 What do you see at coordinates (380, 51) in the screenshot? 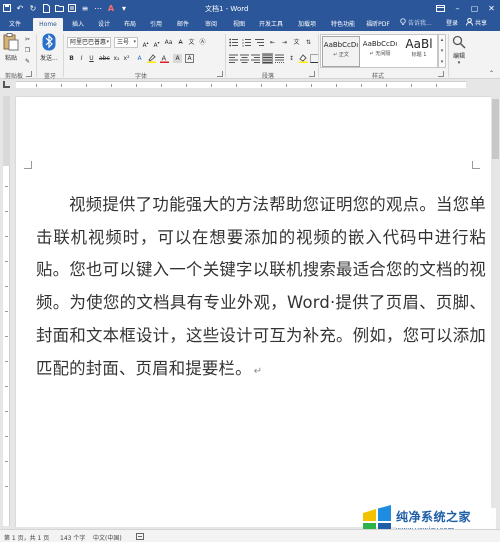
I see `style-no-spacing: AaBbCcDı ↵ 无间隔` at bounding box center [380, 51].